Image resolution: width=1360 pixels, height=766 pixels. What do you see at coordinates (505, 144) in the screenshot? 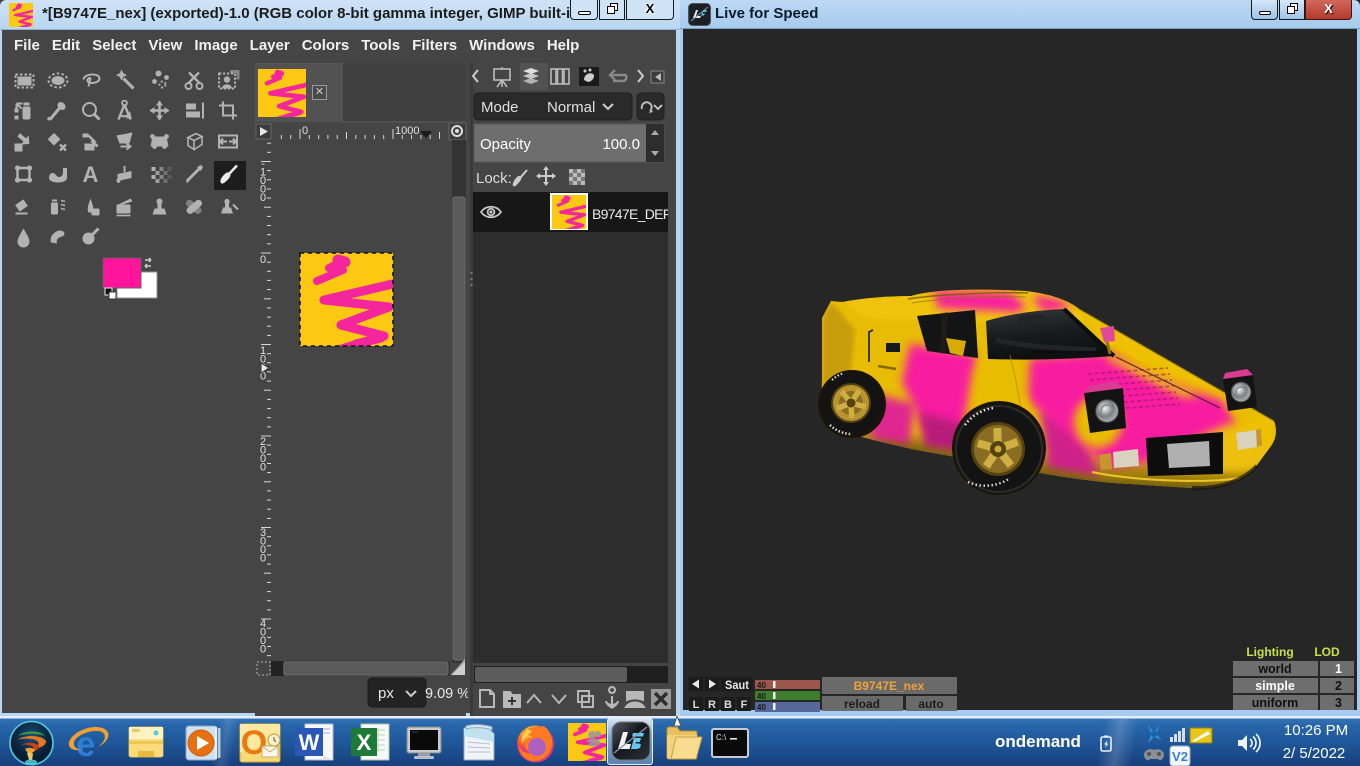
I see `svg-text: Opacity` at bounding box center [505, 144].